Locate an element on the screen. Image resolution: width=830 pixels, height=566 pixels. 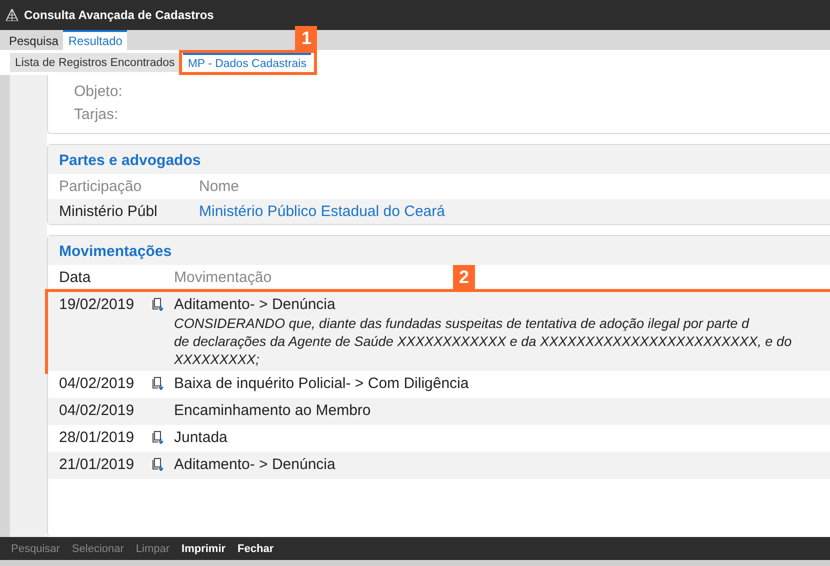
panel-title: Movimentações is located at coordinates (439, 250).